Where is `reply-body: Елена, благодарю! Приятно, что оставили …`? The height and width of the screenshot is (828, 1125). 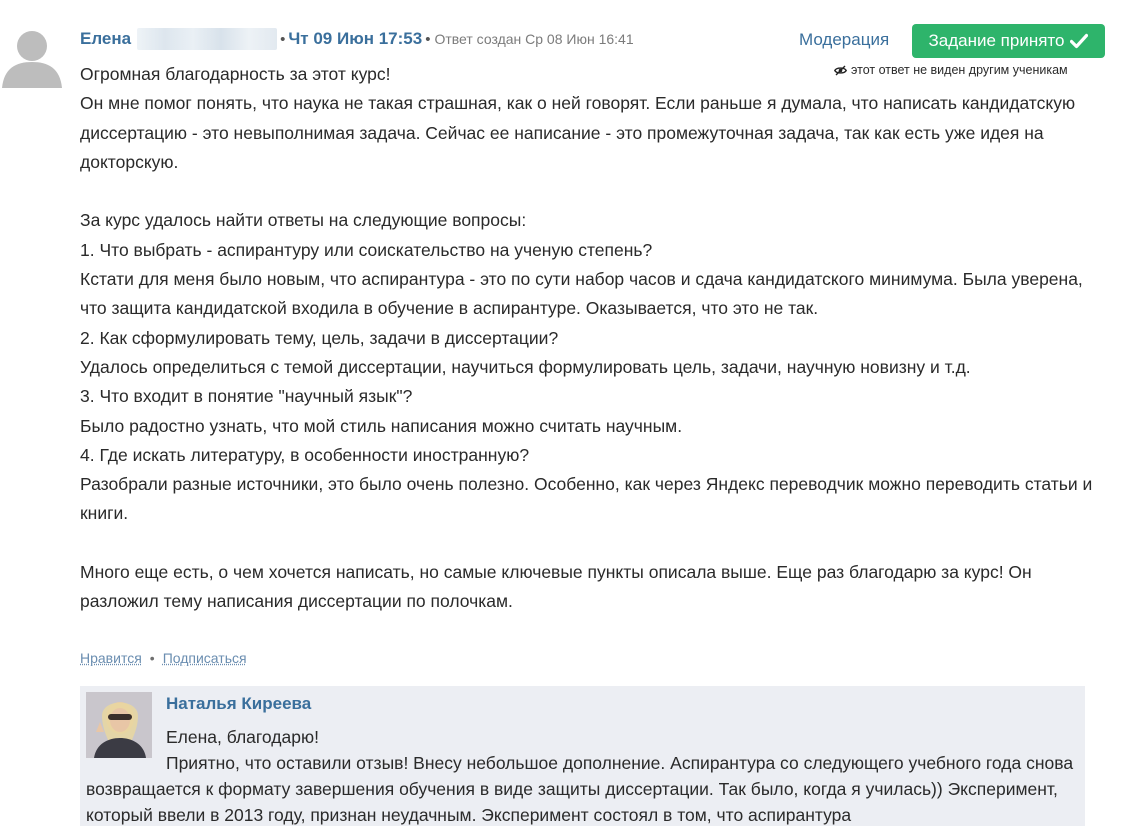 reply-body: Елена, благодарю! Приятно, что оставили … is located at coordinates (581, 776).